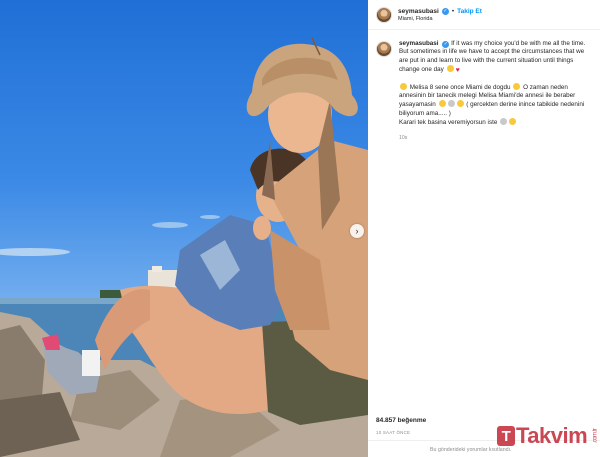 This screenshot has width=600, height=457. What do you see at coordinates (418, 11) in the screenshot?
I see `header-username: seymasubasi` at bounding box center [418, 11].